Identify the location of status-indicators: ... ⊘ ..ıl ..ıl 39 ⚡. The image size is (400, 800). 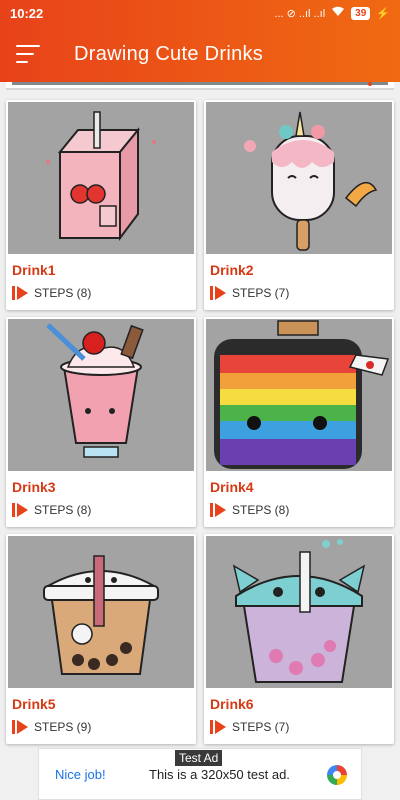
(332, 13).